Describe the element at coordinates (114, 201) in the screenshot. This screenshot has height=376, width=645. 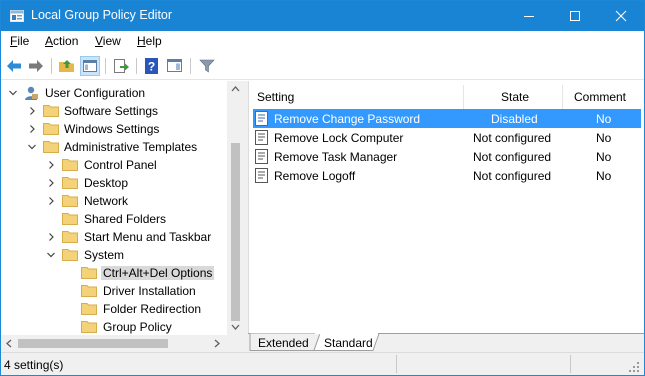
I see `tree-item-network: Network` at that location.